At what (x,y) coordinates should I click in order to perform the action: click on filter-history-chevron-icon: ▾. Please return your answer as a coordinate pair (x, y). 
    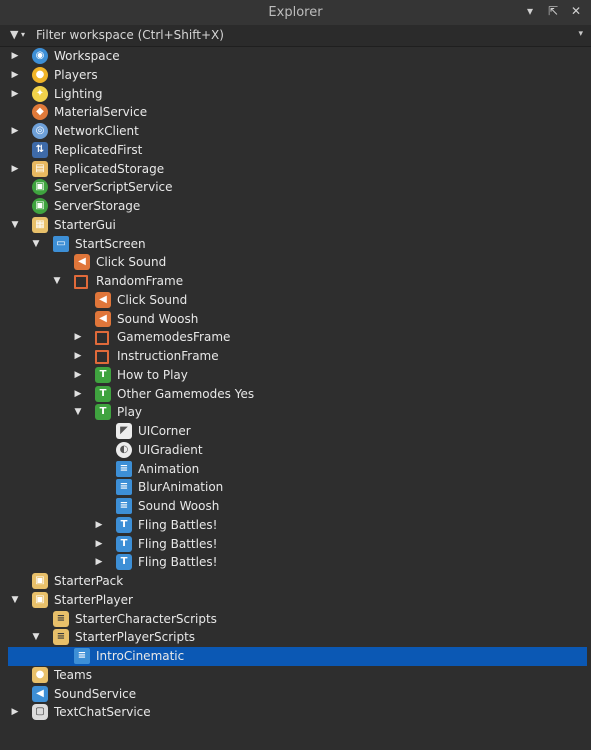
    Looking at the image, I should click on (580, 34).